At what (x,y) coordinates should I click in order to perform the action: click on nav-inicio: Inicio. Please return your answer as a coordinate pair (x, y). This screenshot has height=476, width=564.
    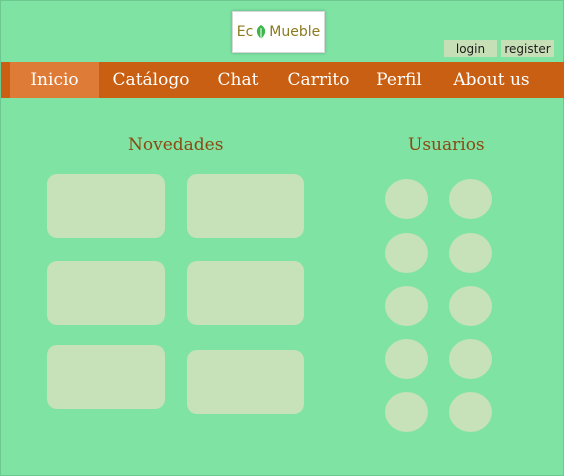
    Looking at the image, I should click on (54, 80).